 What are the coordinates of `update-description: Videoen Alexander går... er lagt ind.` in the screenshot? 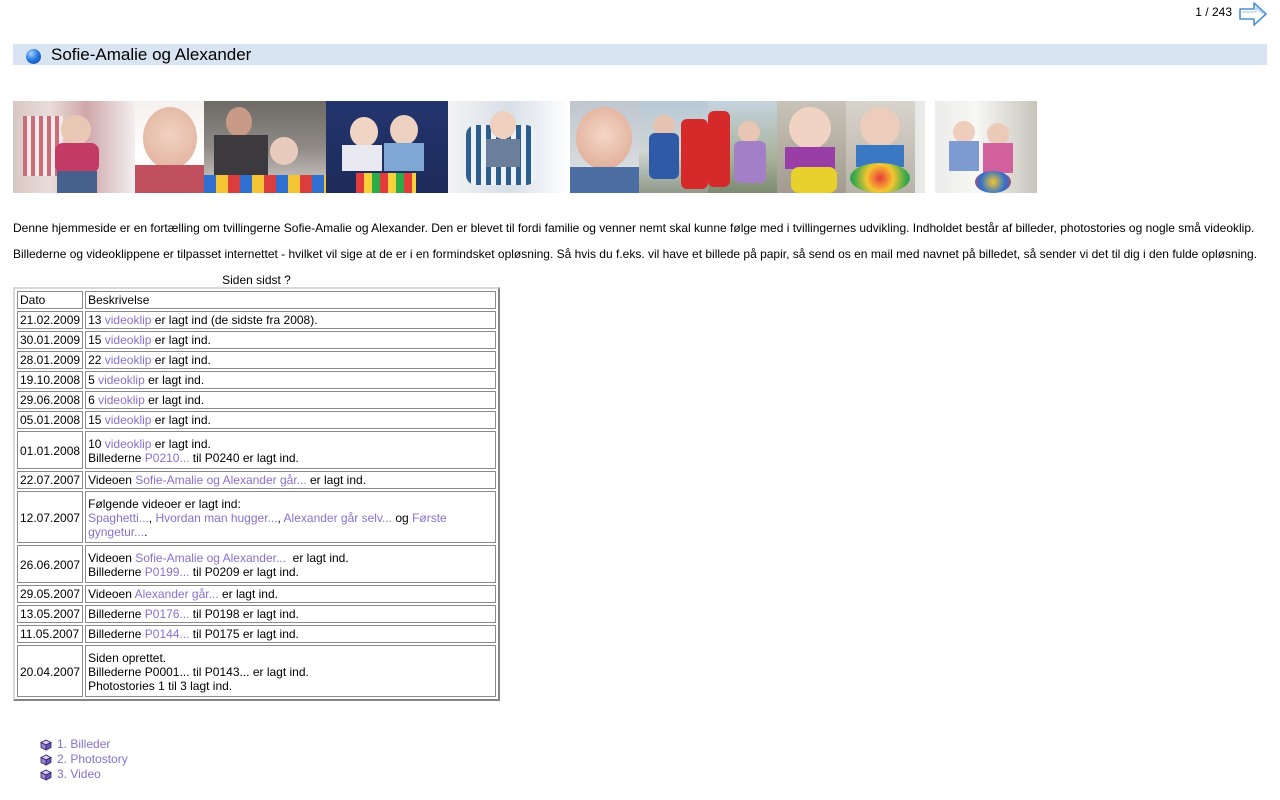 It's located at (290, 594).